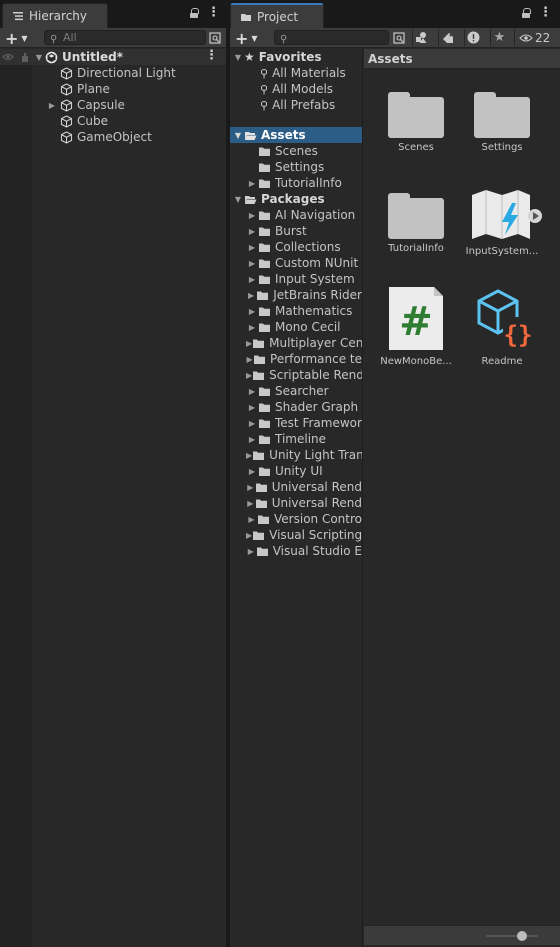 The image size is (560, 947). I want to click on hierarchy-item: Cube, so click(114, 121).